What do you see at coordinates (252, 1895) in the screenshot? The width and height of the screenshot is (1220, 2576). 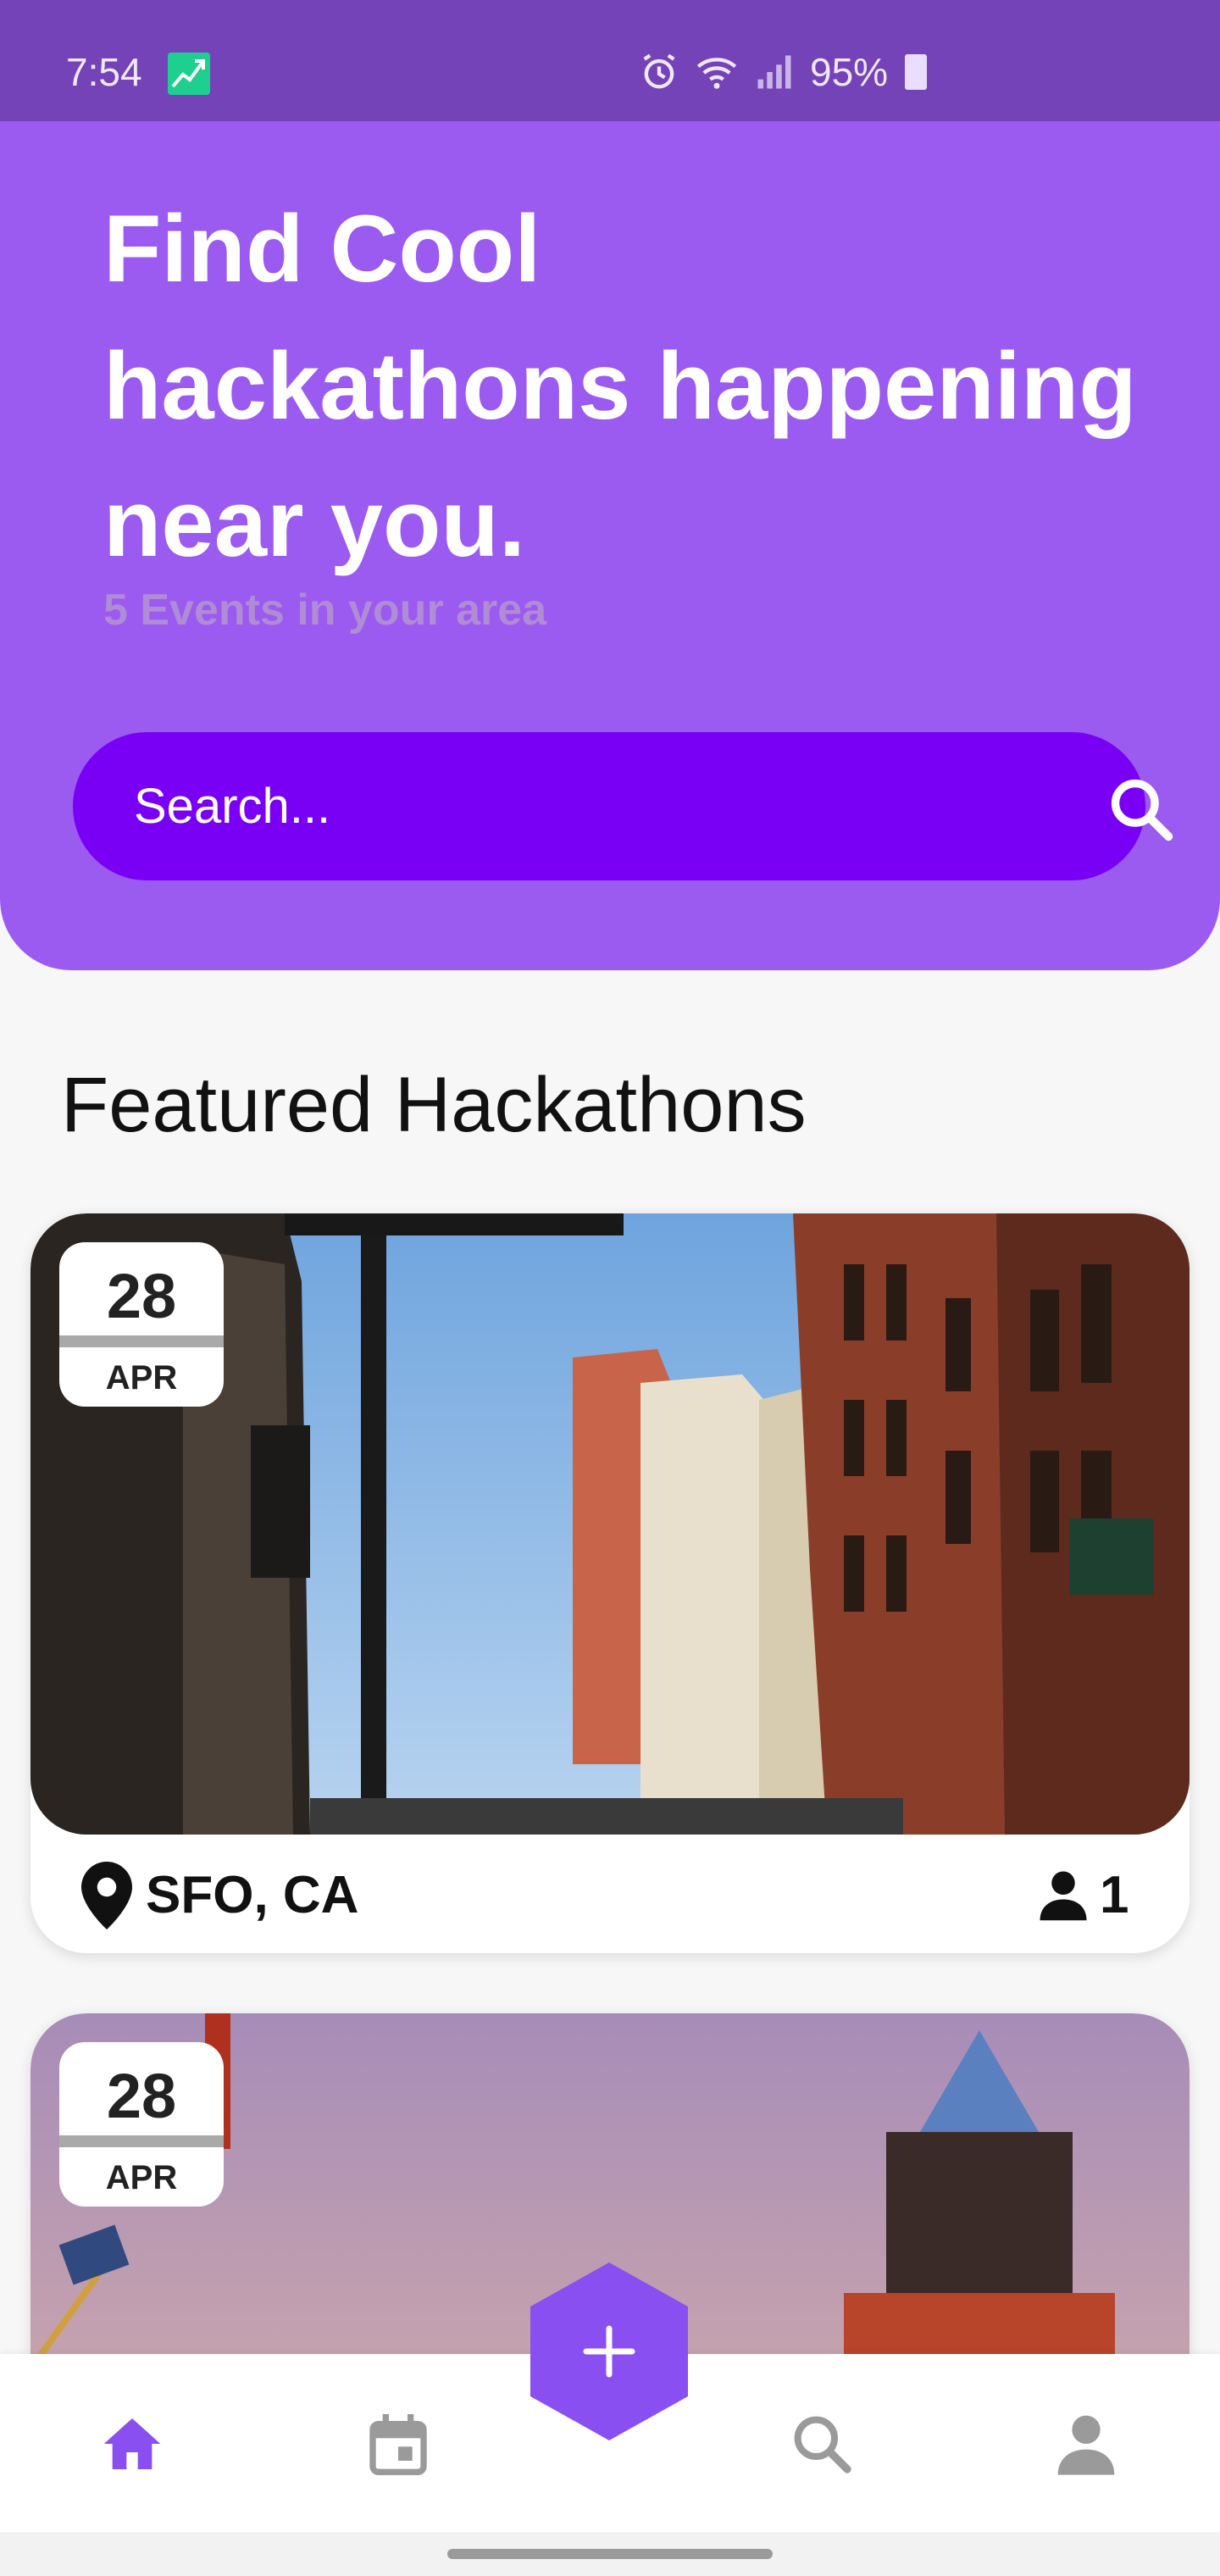 I see `event-location: SFO, CA` at bounding box center [252, 1895].